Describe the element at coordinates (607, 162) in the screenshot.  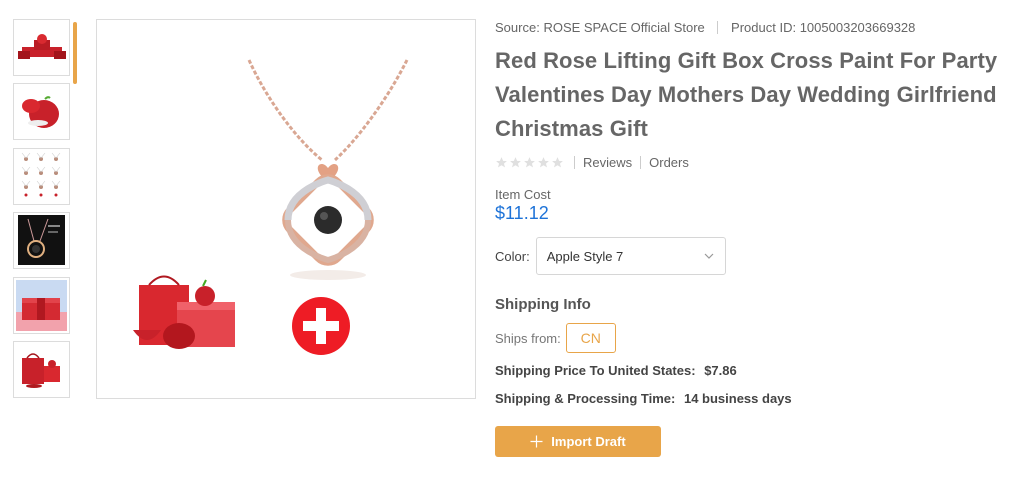
I see `reviews-link: Reviews` at that location.